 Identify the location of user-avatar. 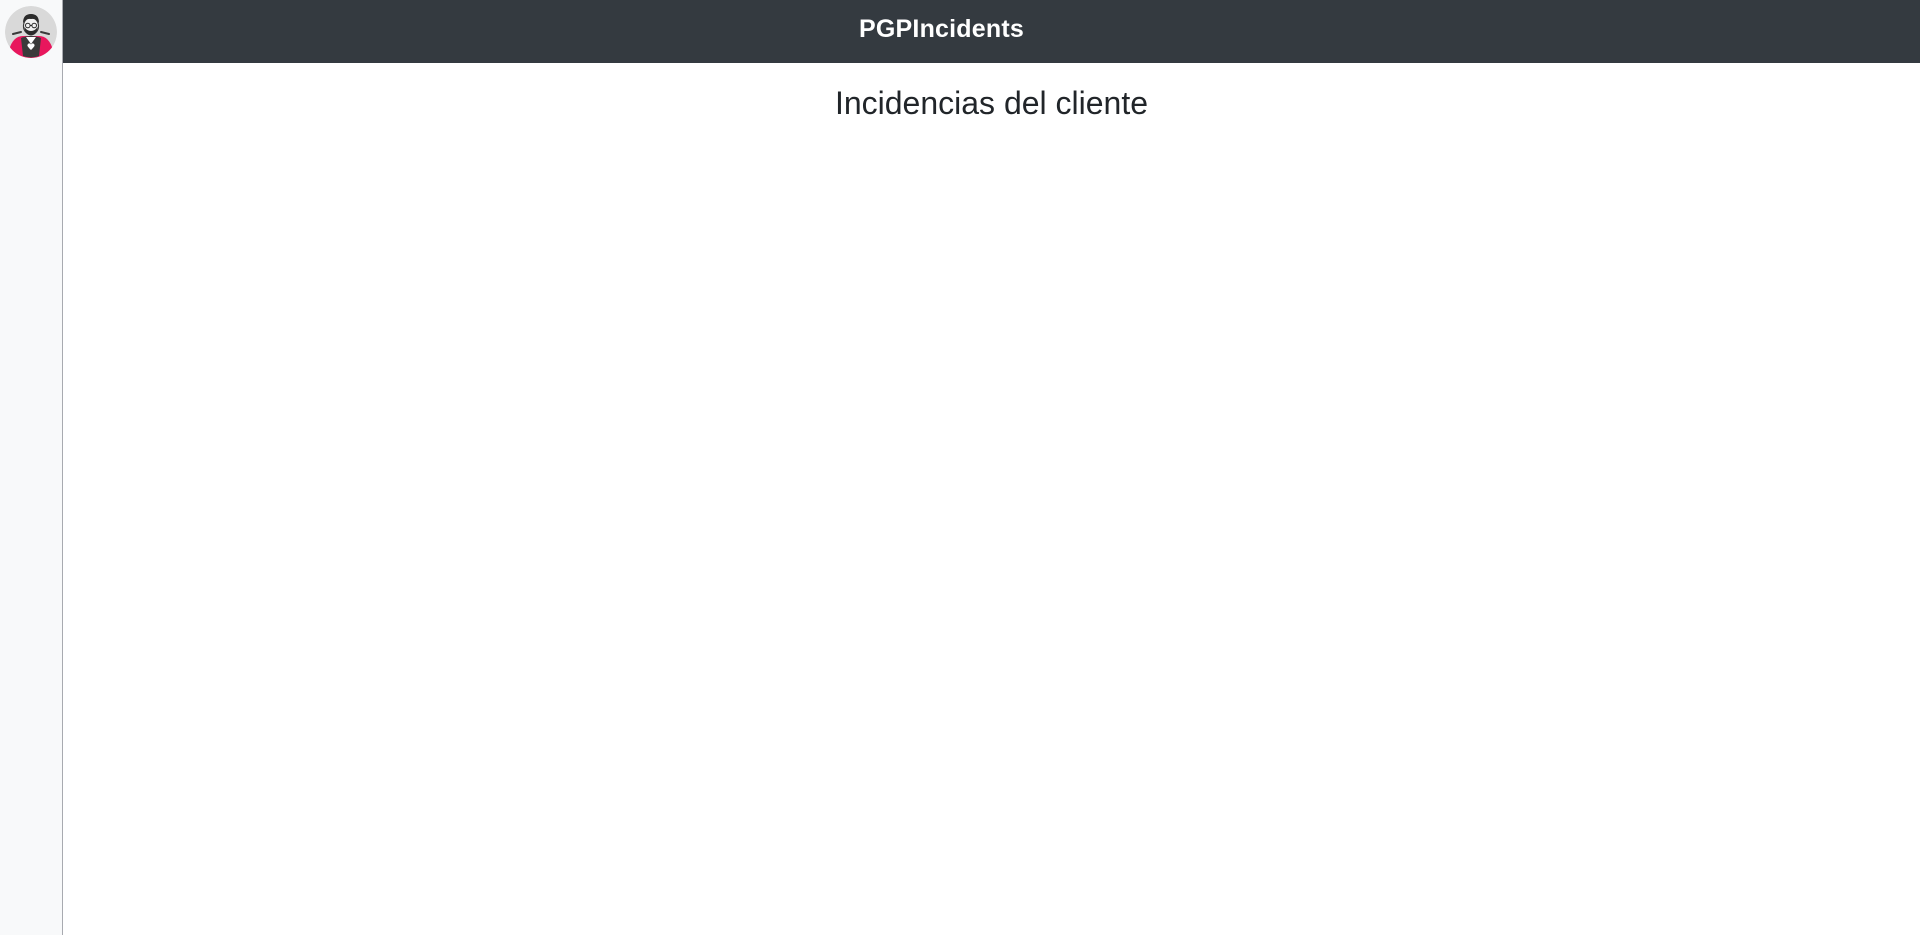
(31, 32).